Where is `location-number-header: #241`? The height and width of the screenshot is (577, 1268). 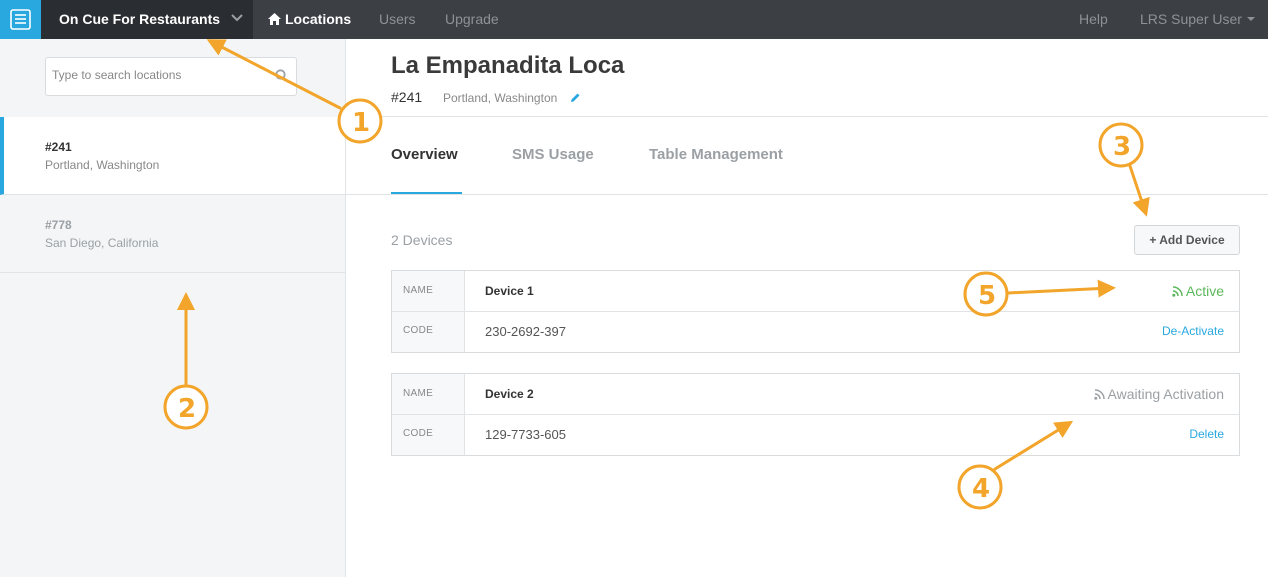
location-number-header: #241 is located at coordinates (407, 97).